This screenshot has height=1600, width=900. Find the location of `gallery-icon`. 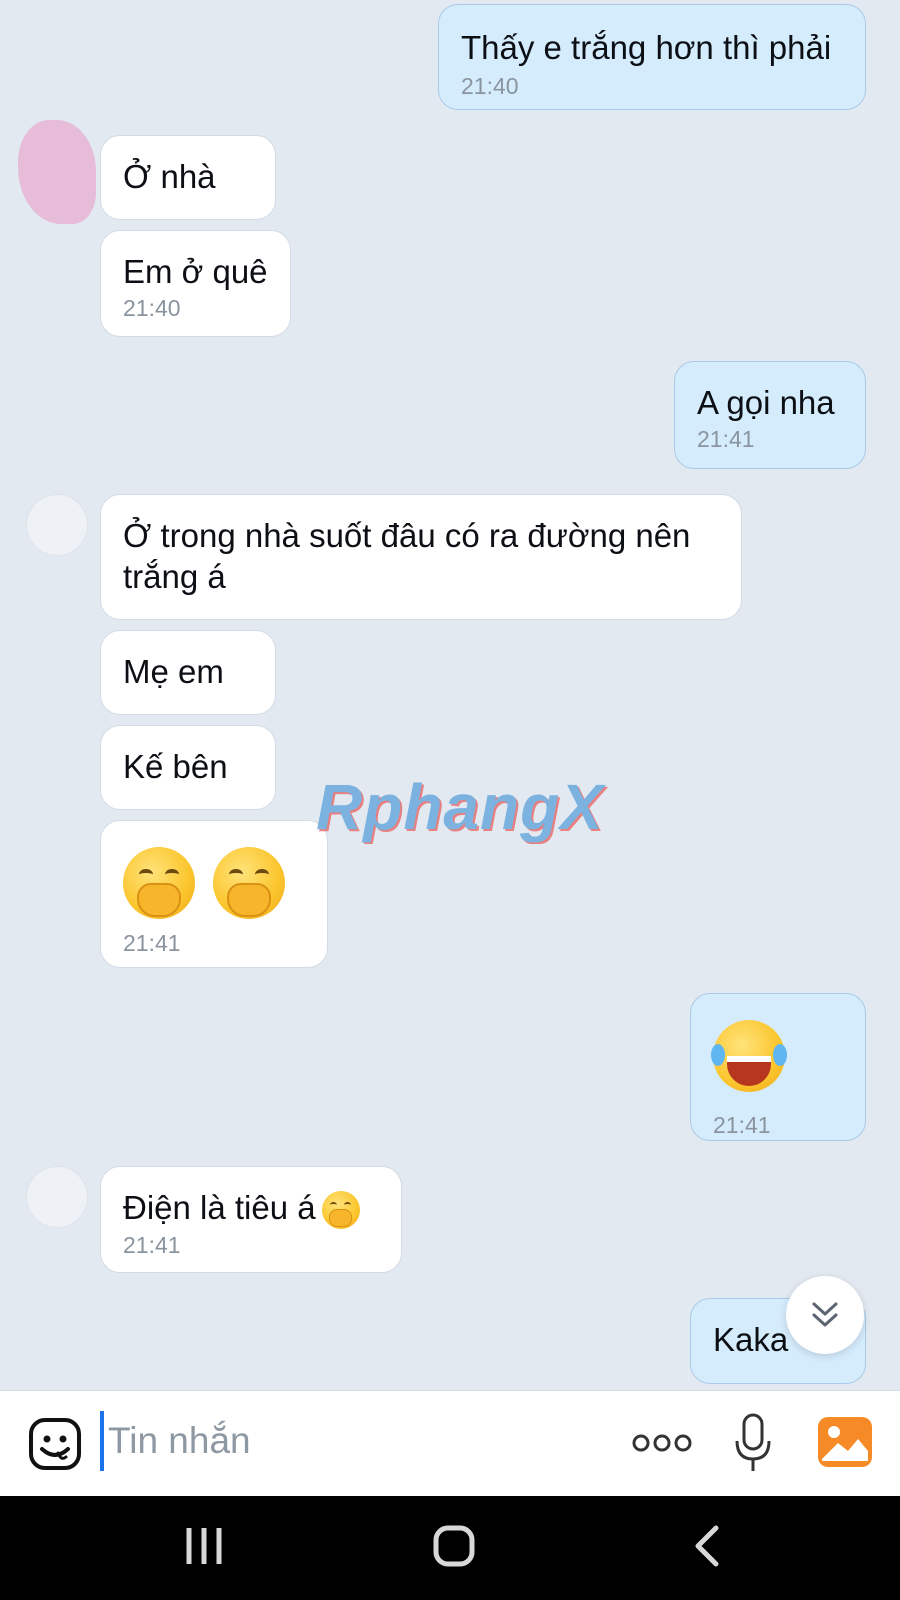

gallery-icon is located at coordinates (845, 1442).